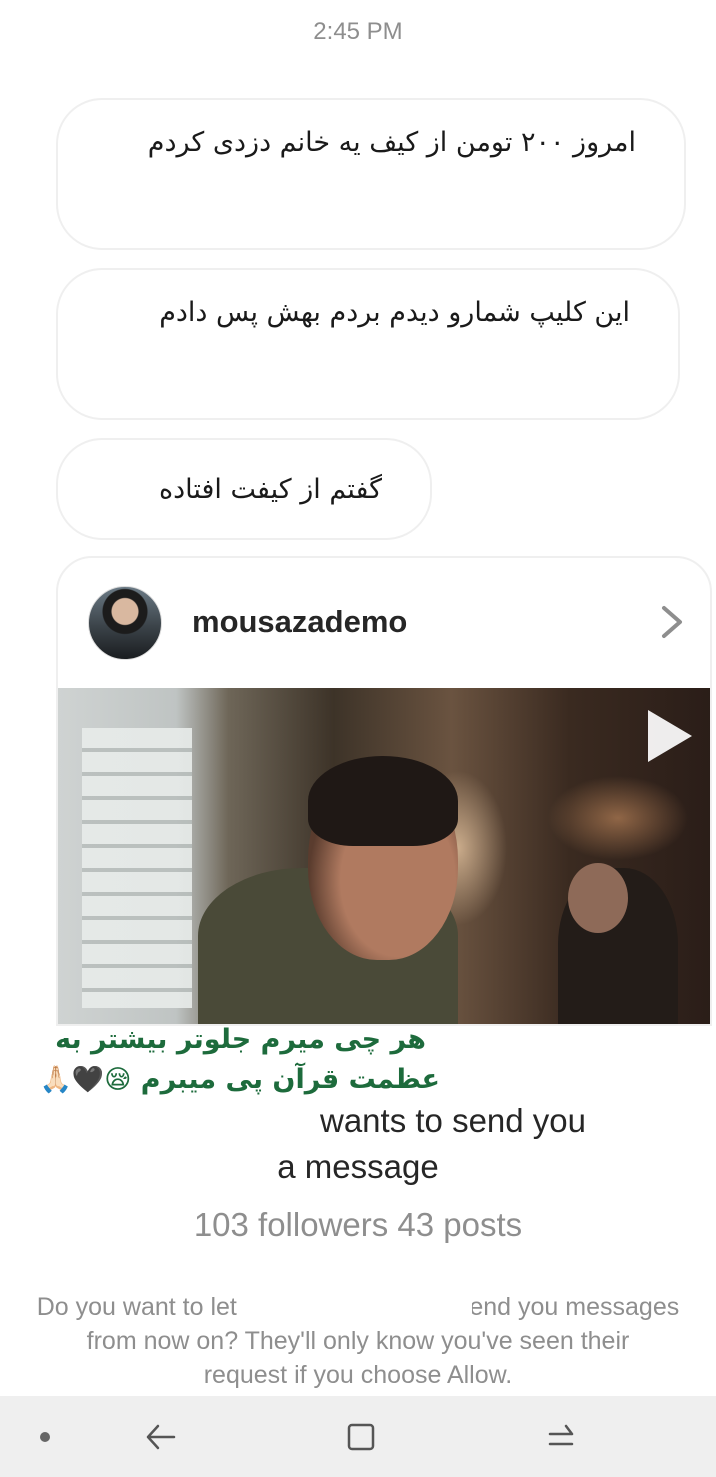 The height and width of the screenshot is (1477, 716). What do you see at coordinates (568, 1307) in the screenshot?
I see `request-note-end: send you messages` at bounding box center [568, 1307].